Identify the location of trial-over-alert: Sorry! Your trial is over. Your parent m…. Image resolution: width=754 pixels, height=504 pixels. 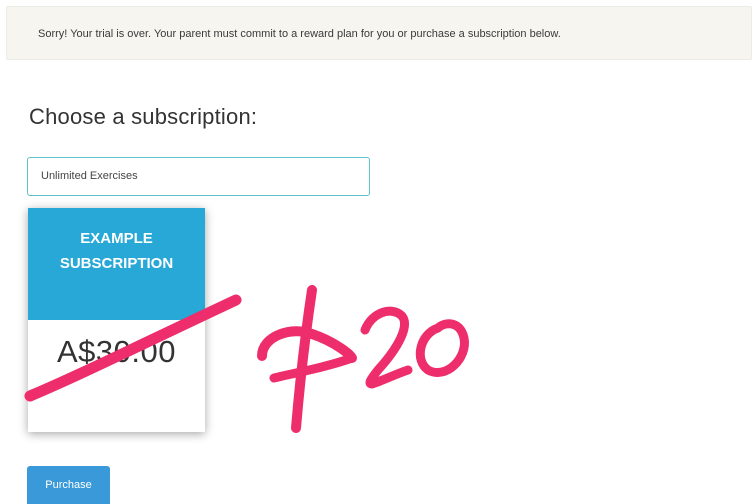
(379, 33).